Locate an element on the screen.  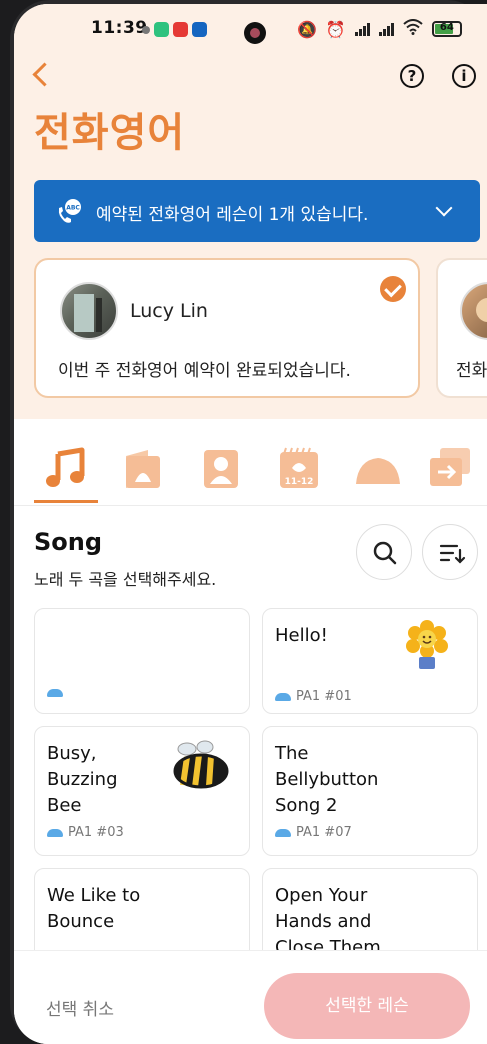
category-tabs: 11-12 is located at coordinates (250, 471).